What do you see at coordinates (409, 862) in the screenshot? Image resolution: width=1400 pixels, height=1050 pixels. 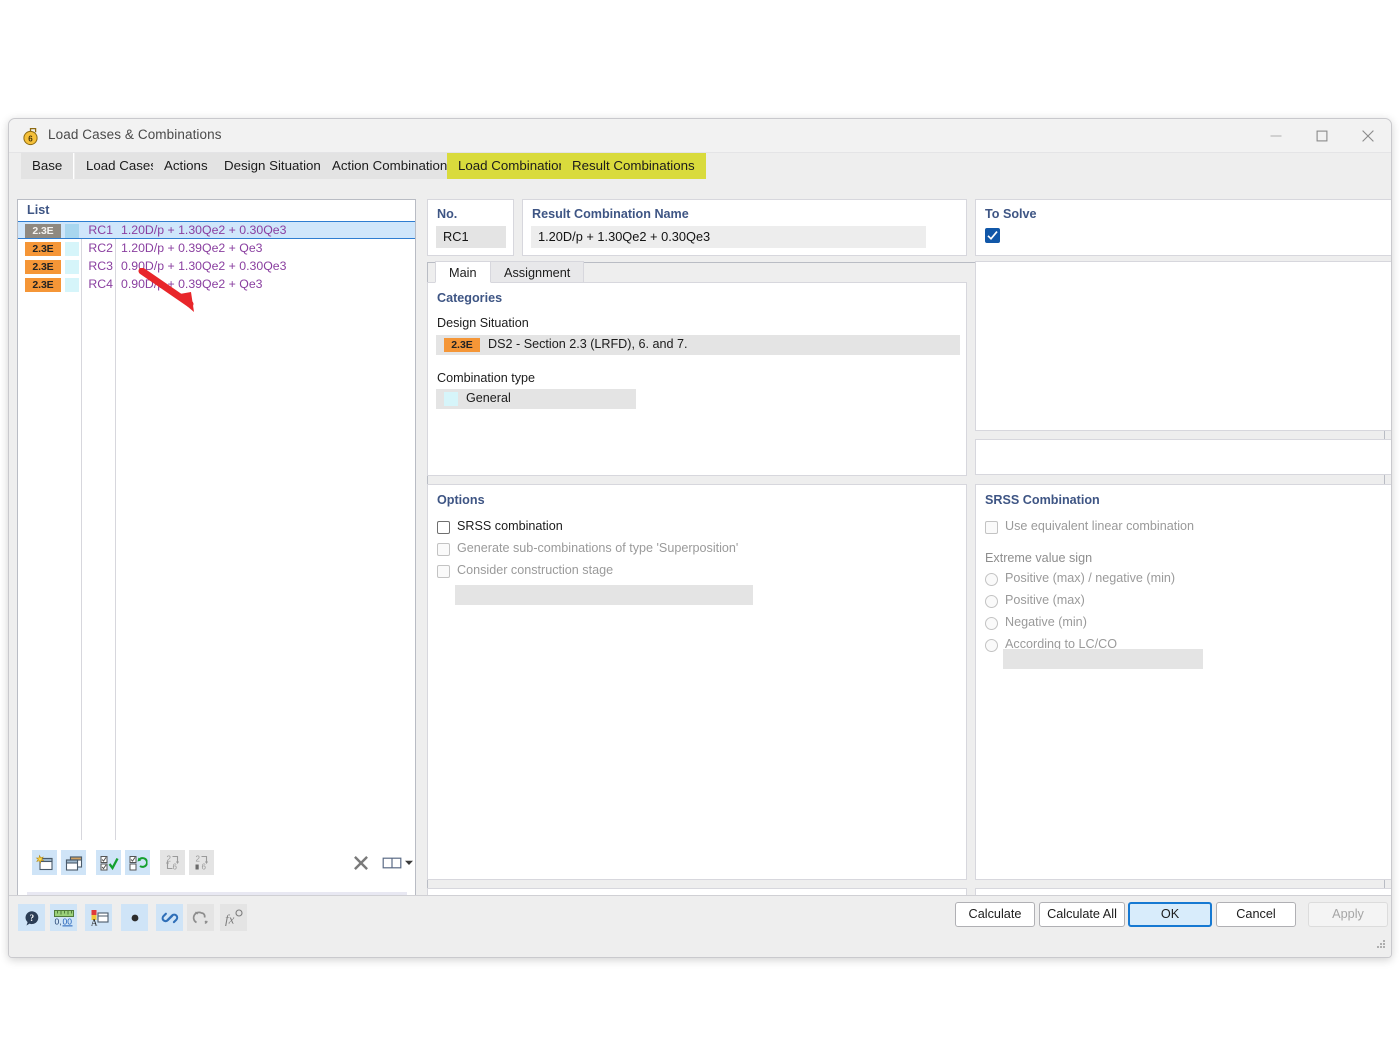 I see `columns-dropdown-arrow-icon` at bounding box center [409, 862].